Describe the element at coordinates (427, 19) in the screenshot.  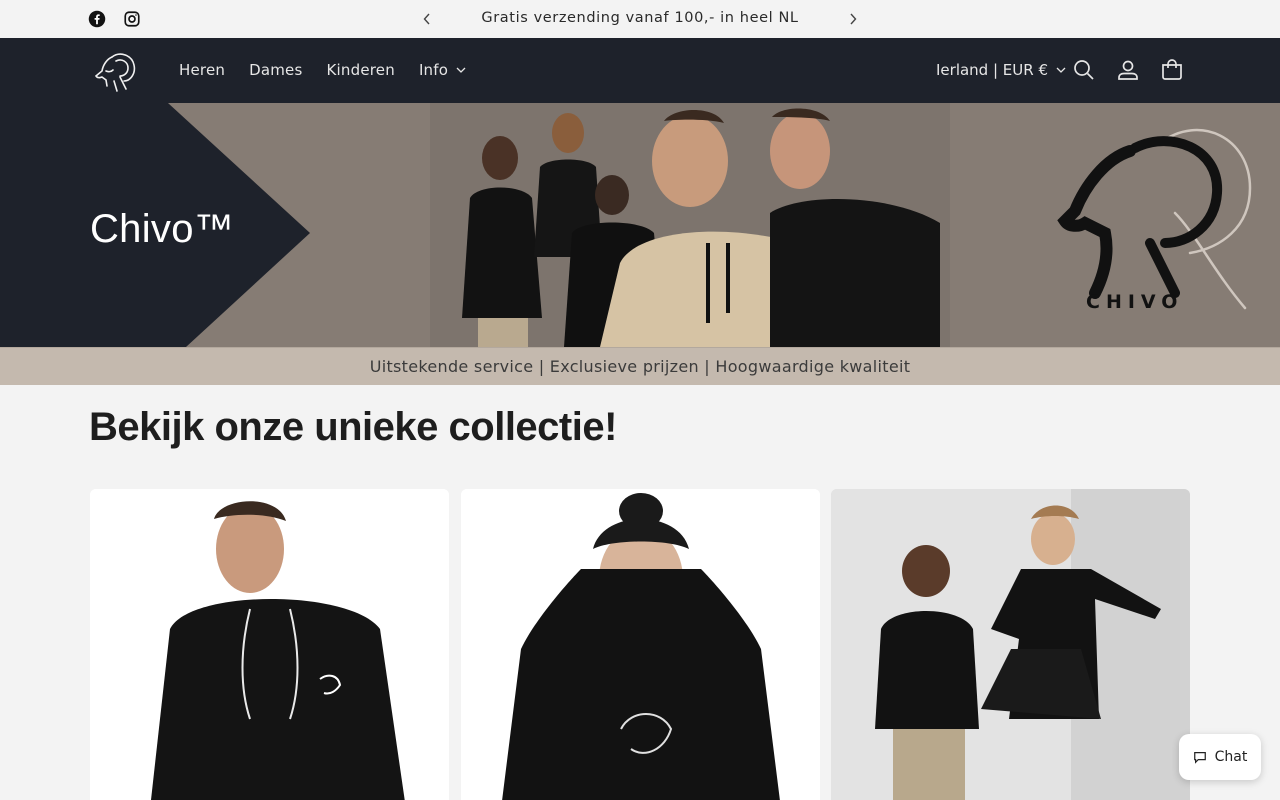
I see `announcement-prev-button` at that location.